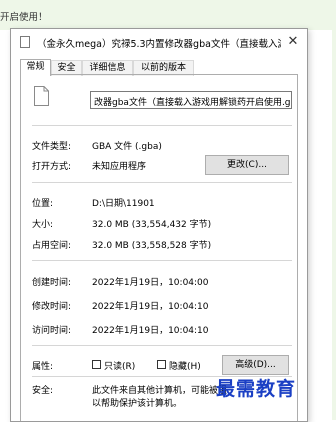 Image resolution: width=336 pixels, height=422 pixels. What do you see at coordinates (127, 147) in the screenshot?
I see `file-type-value: GBA 文件 (.gba)` at bounding box center [127, 147].